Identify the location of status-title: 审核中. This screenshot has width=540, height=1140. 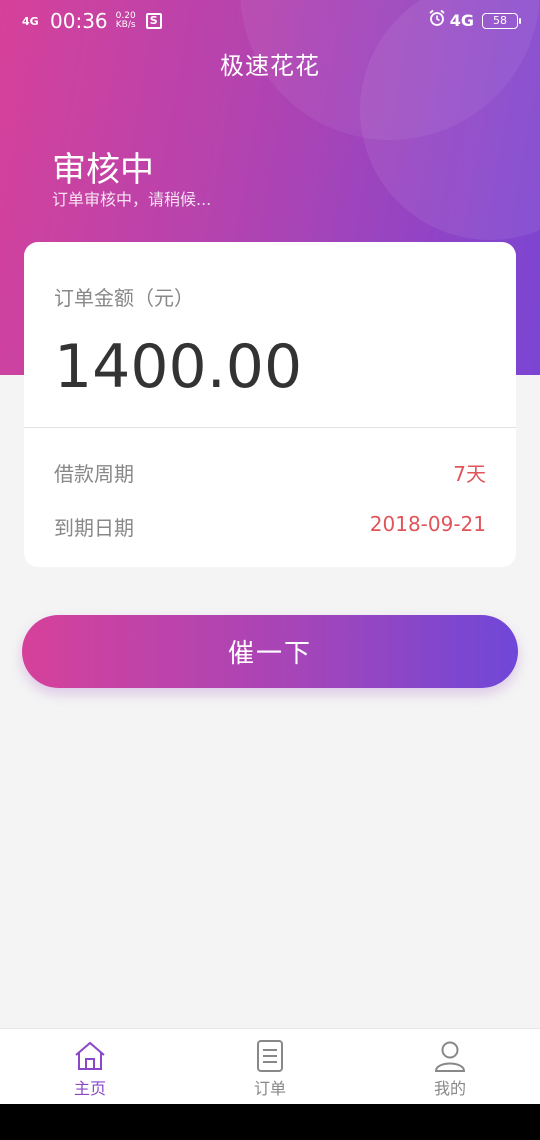
(103, 170).